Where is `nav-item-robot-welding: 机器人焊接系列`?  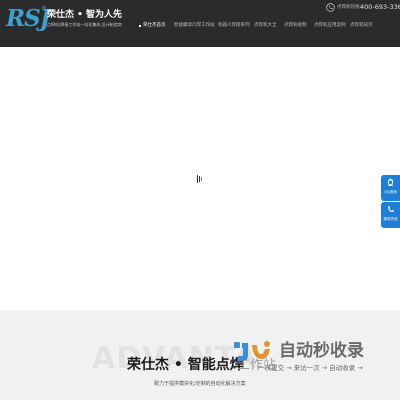
nav-item-robot-welding: 机器人焊接系列 is located at coordinates (234, 26).